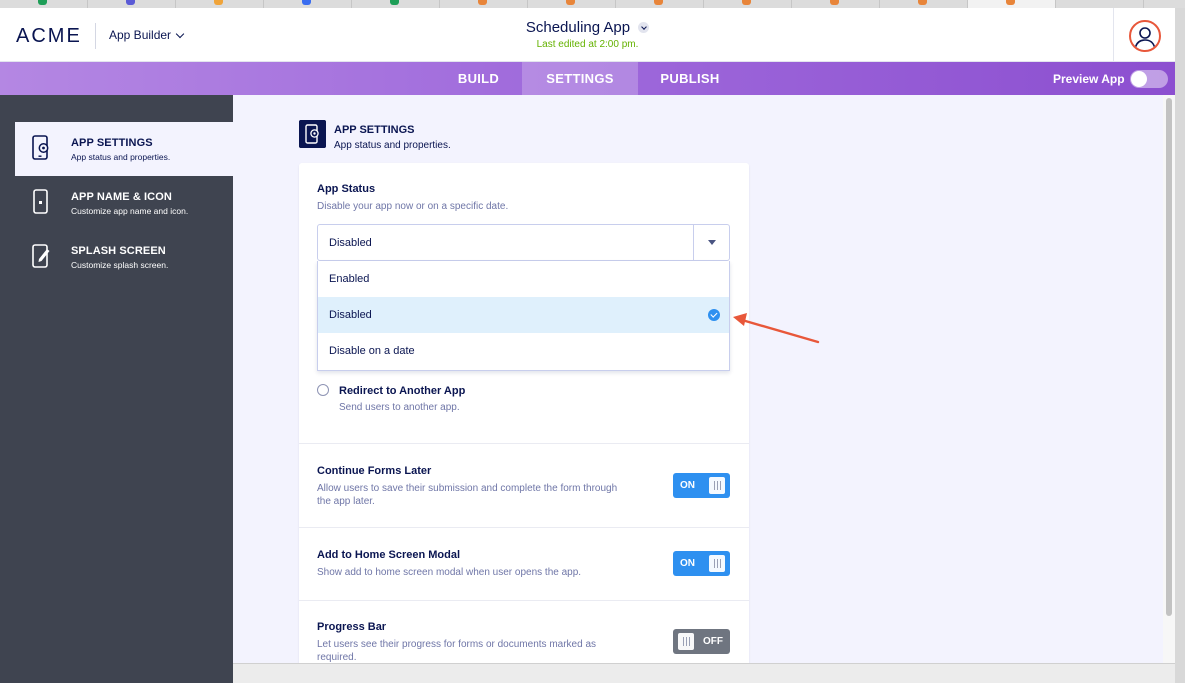 The width and height of the screenshot is (1185, 683). I want to click on sidebar-item-sub: Customize app name and icon., so click(130, 211).